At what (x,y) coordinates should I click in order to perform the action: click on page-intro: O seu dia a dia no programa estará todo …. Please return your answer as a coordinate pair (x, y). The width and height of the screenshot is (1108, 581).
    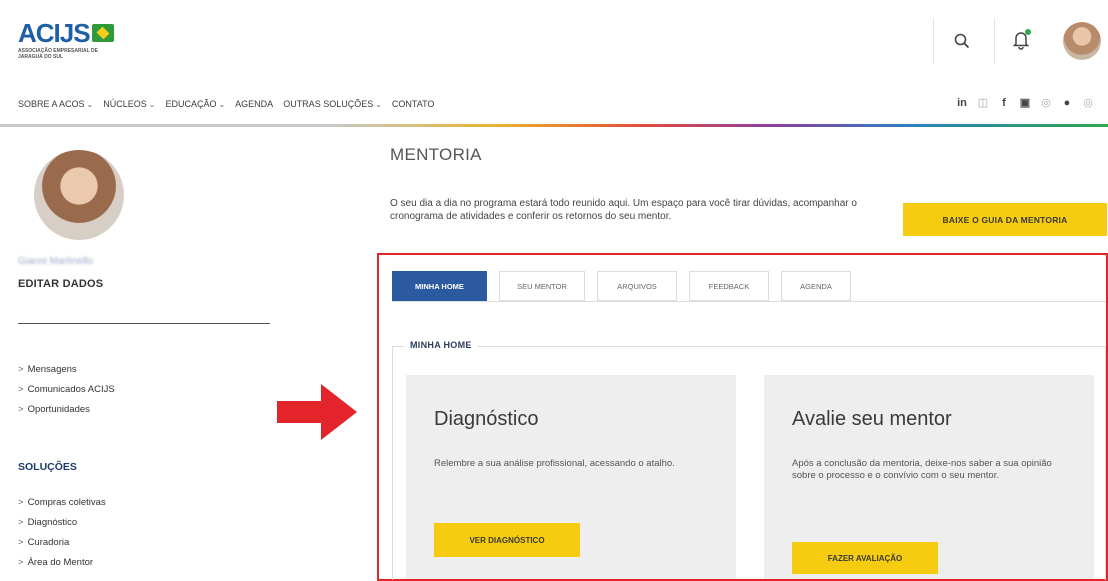
    Looking at the image, I should click on (623, 210).